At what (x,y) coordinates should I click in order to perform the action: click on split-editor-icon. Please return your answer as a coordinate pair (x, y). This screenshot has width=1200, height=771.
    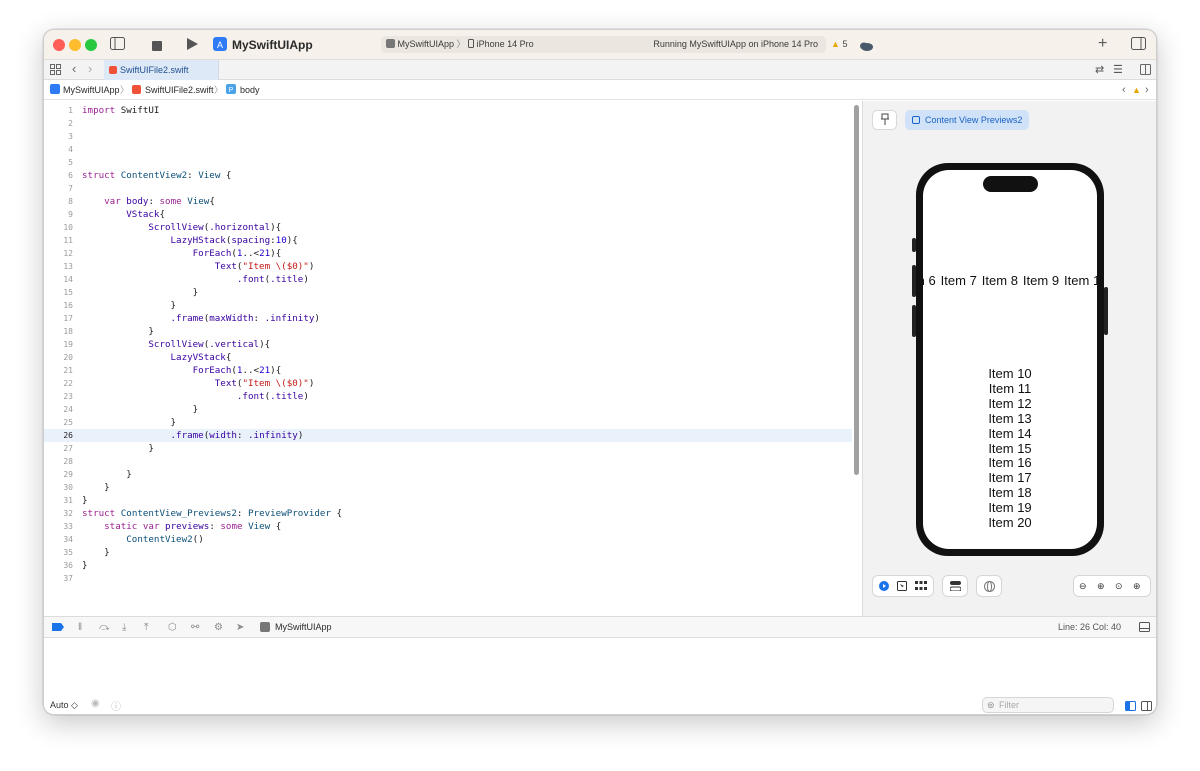
    Looking at the image, I should click on (1145, 71).